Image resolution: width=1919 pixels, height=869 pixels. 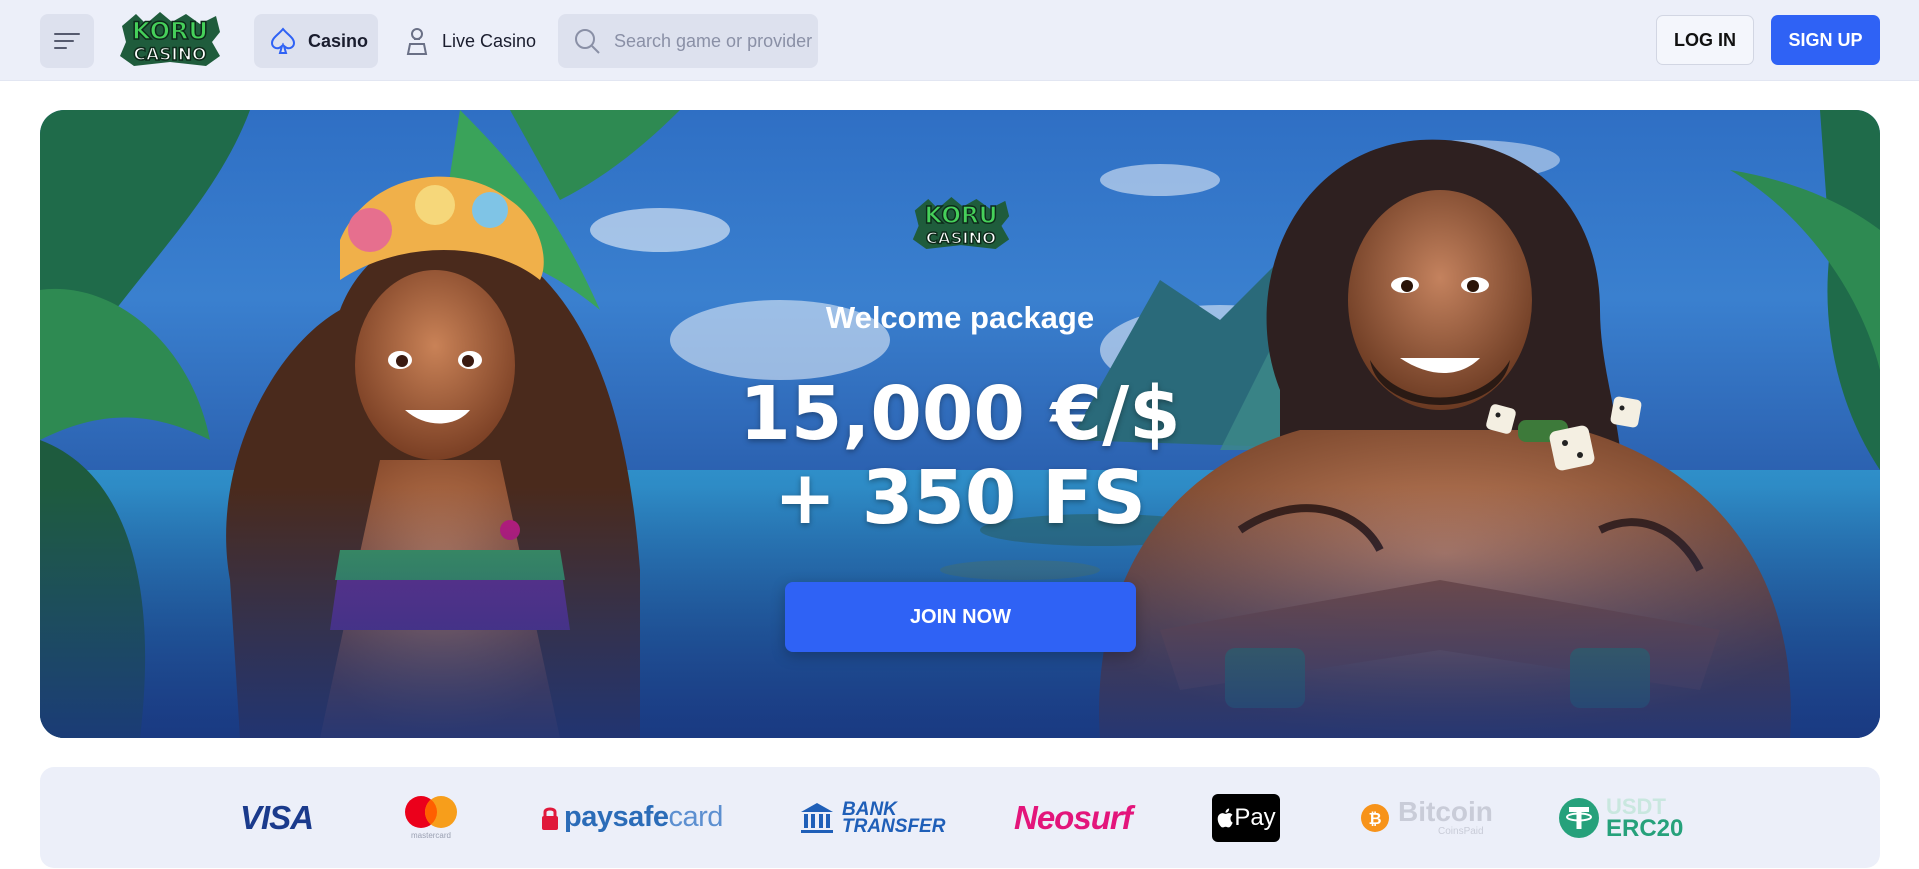 I want to click on apple-pay-logo: Pay, so click(x=1246, y=818).